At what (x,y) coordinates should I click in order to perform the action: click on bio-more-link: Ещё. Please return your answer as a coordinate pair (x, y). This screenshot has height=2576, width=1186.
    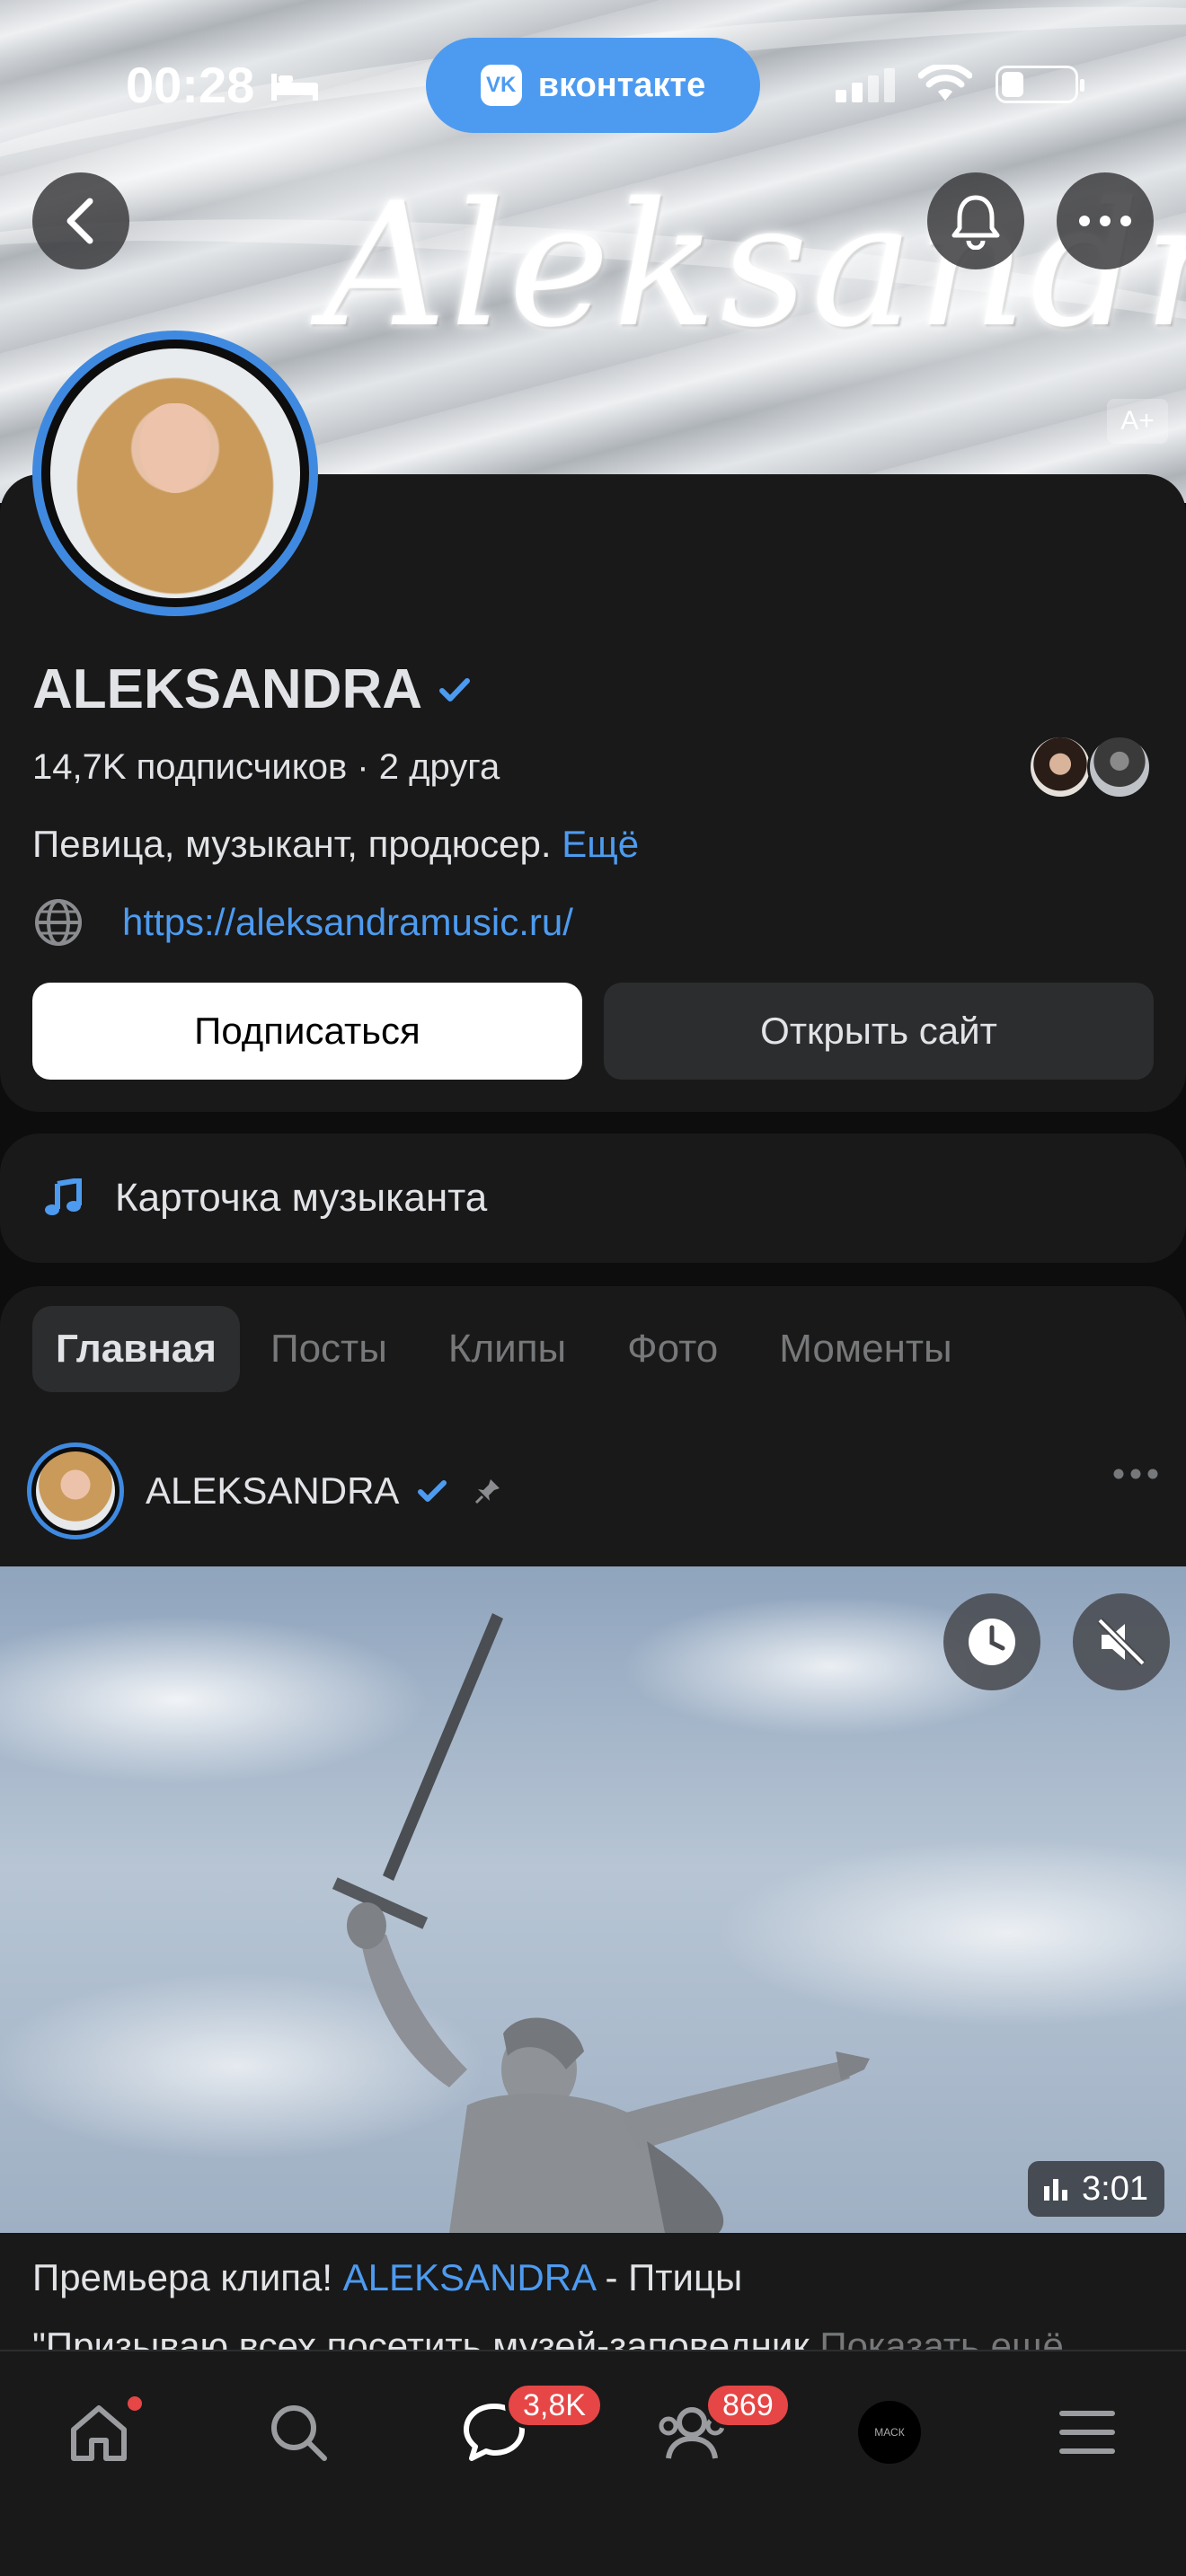
    Looking at the image, I should click on (600, 844).